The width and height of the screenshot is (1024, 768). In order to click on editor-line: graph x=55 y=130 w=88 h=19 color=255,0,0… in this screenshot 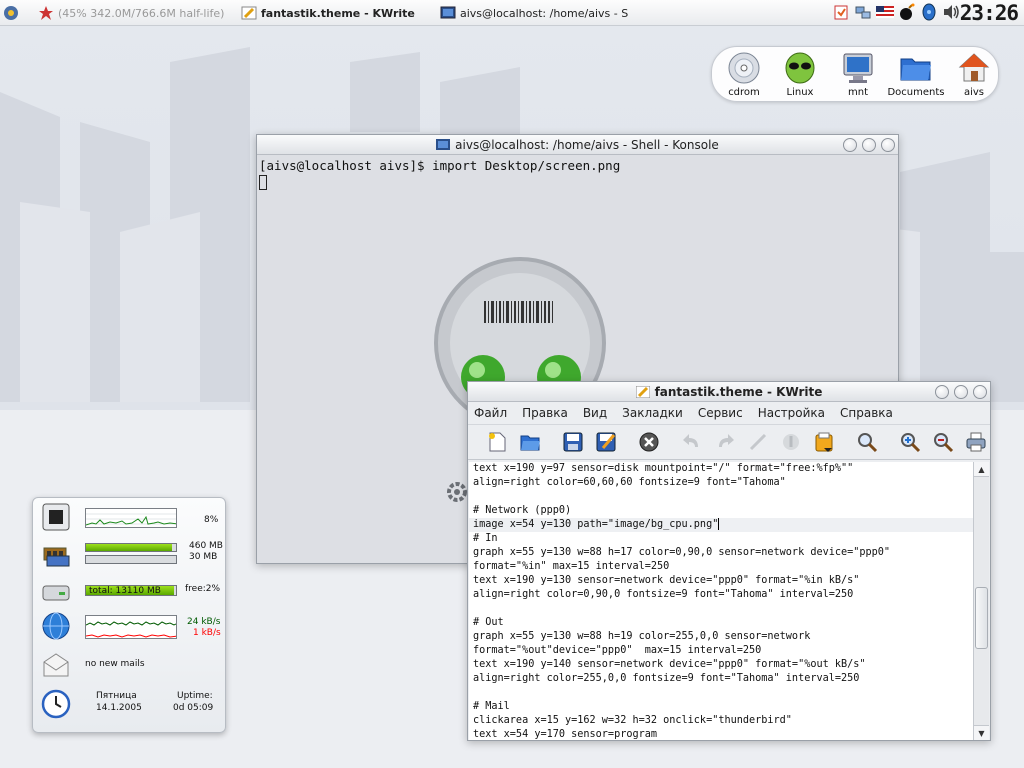, I will do `click(642, 636)`.